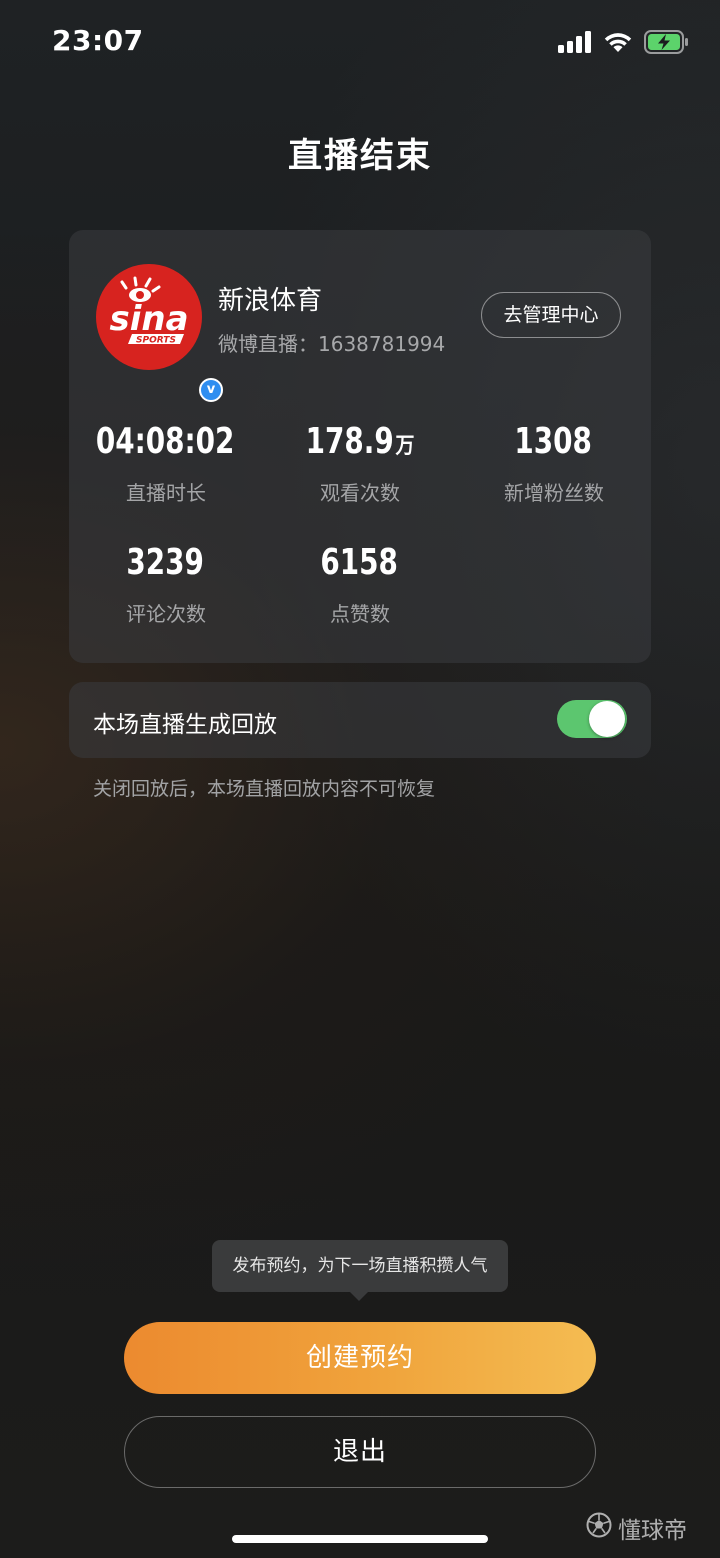 This screenshot has width=720, height=1558. What do you see at coordinates (554, 464) in the screenshot?
I see `stat-new-followers: 1308 新增粉丝数` at bounding box center [554, 464].